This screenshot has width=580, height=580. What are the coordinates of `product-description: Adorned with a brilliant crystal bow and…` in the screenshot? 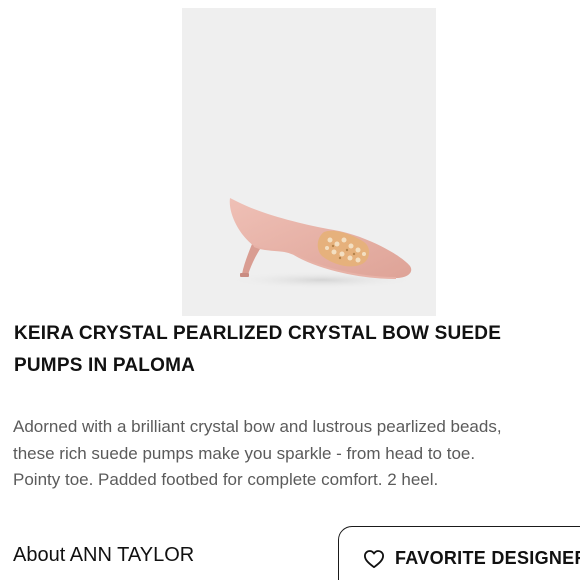 It's located at (296, 454).